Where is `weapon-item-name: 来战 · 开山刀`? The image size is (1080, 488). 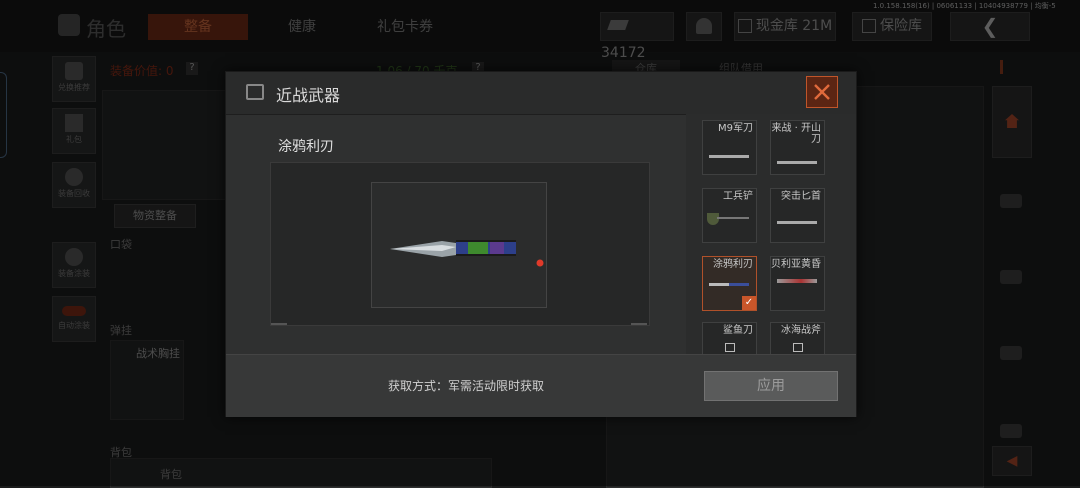
weapon-item-name: 来战 · 开山刀 is located at coordinates (796, 134).